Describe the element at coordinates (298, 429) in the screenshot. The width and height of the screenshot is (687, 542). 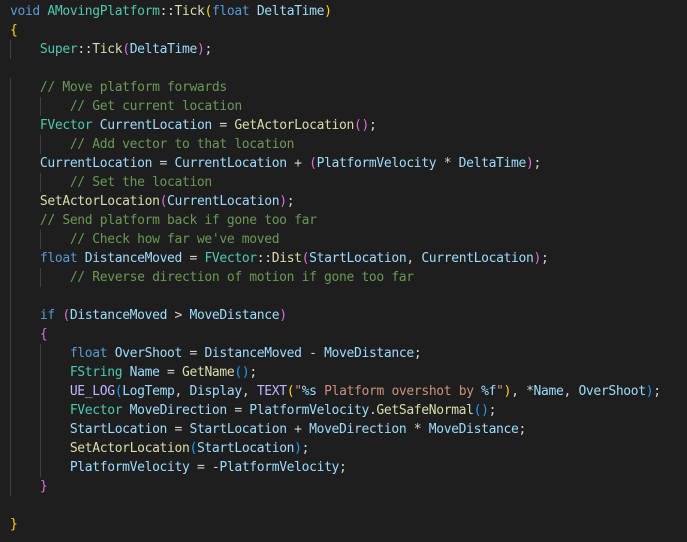
I see `code-token: +` at that location.